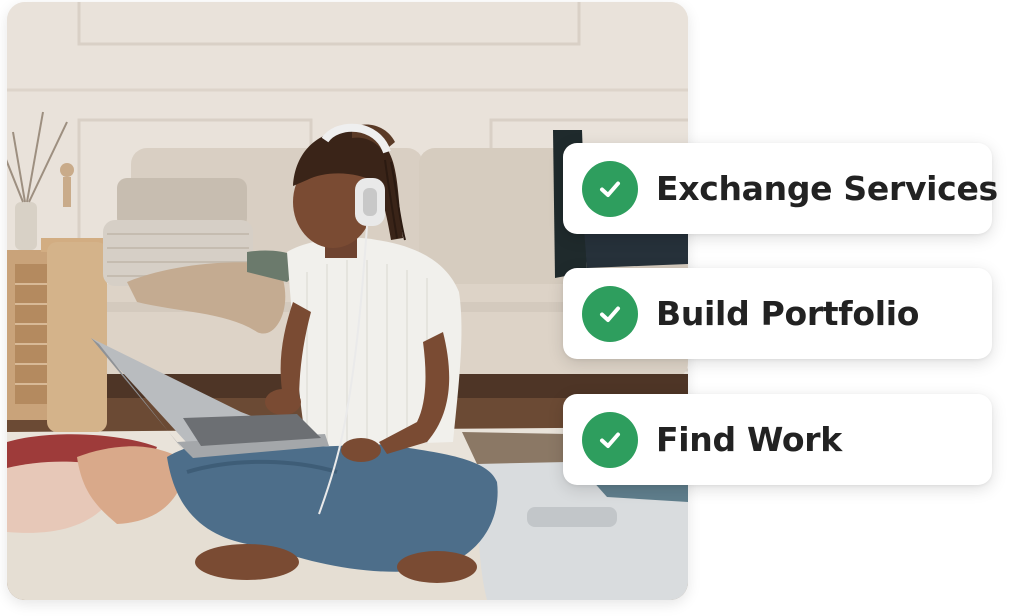  I want to click on feature-card-build-portfolio: Build Portfolio, so click(777, 313).